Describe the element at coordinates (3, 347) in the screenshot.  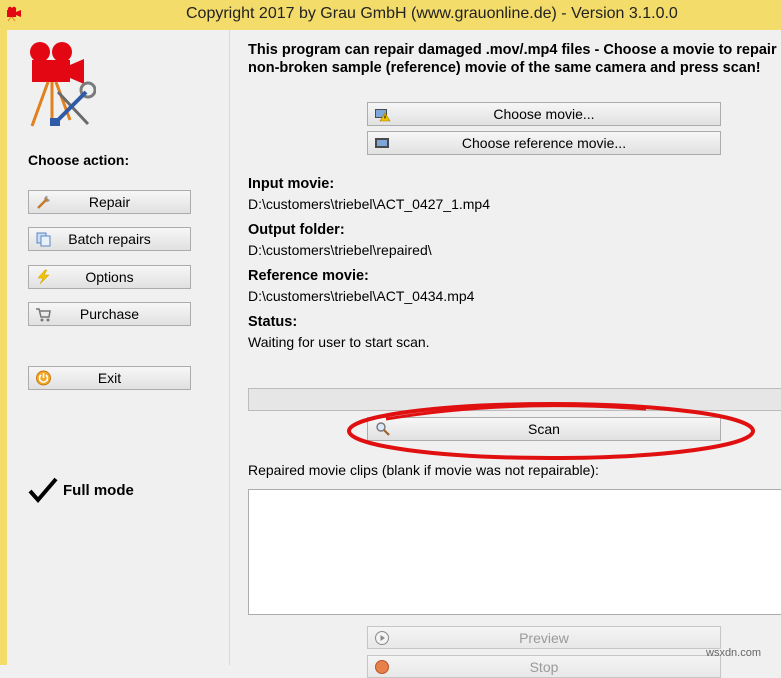
I see `window-border-left` at that location.